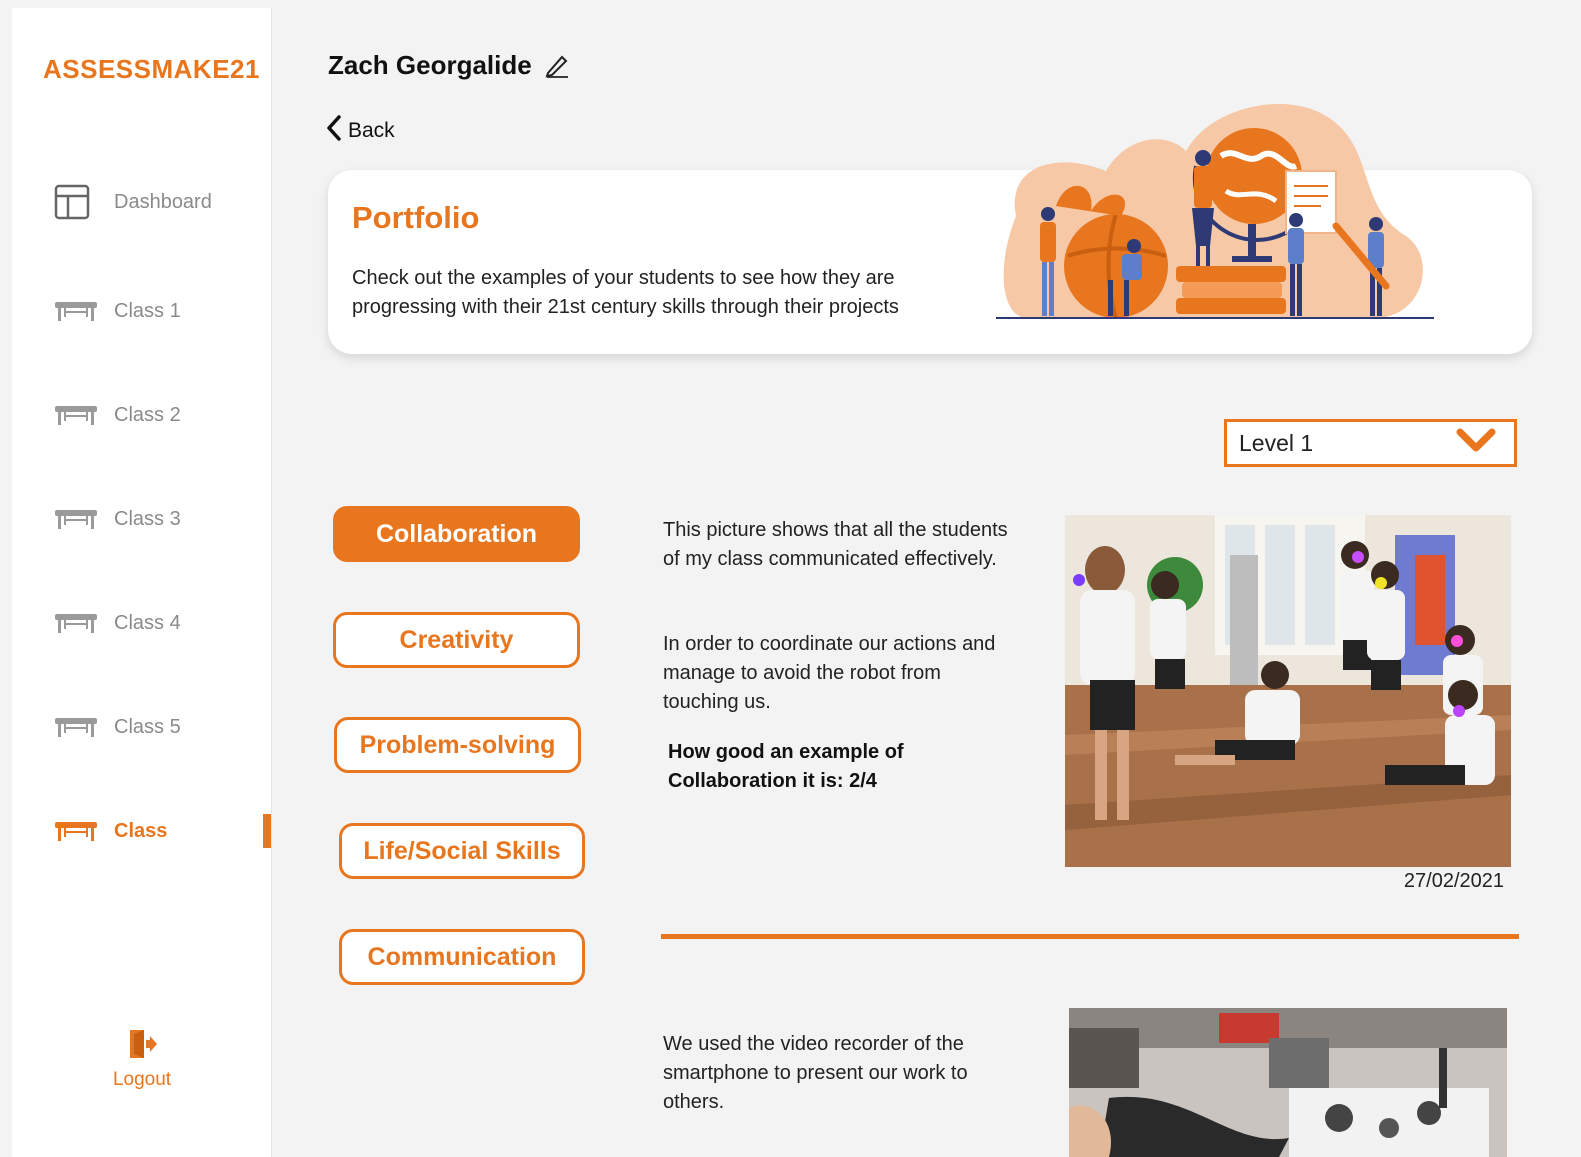 Image resolution: width=1581 pixels, height=1157 pixels. Describe the element at coordinates (557, 66) in the screenshot. I see `pencil-icon` at that location.